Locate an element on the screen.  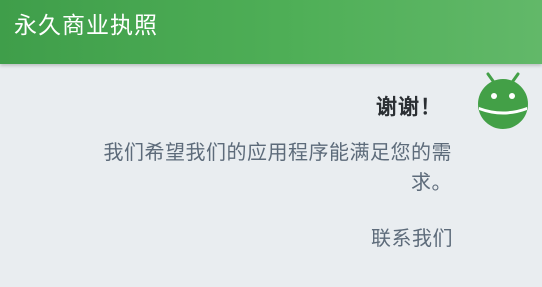
app-title: 永久商业执照 is located at coordinates (86, 26).